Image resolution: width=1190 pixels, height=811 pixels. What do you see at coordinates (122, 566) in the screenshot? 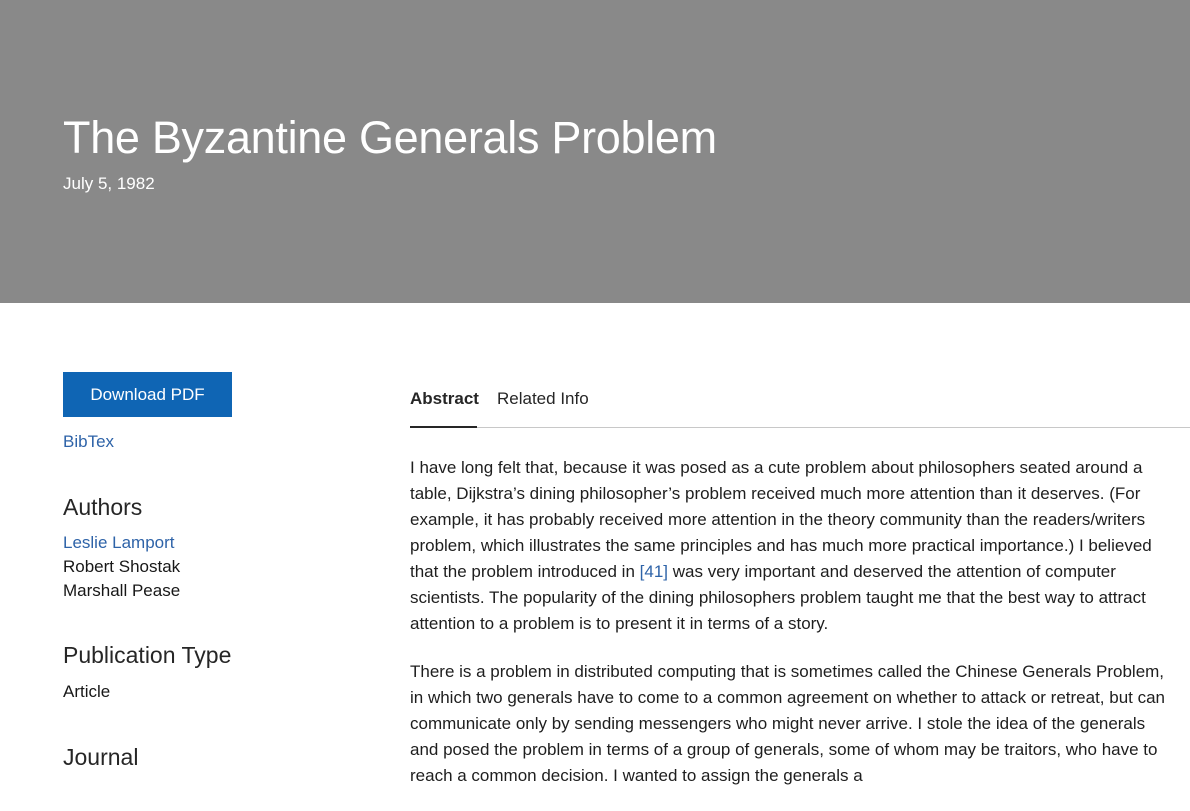
I see `author-name: Robert Shostak` at bounding box center [122, 566].